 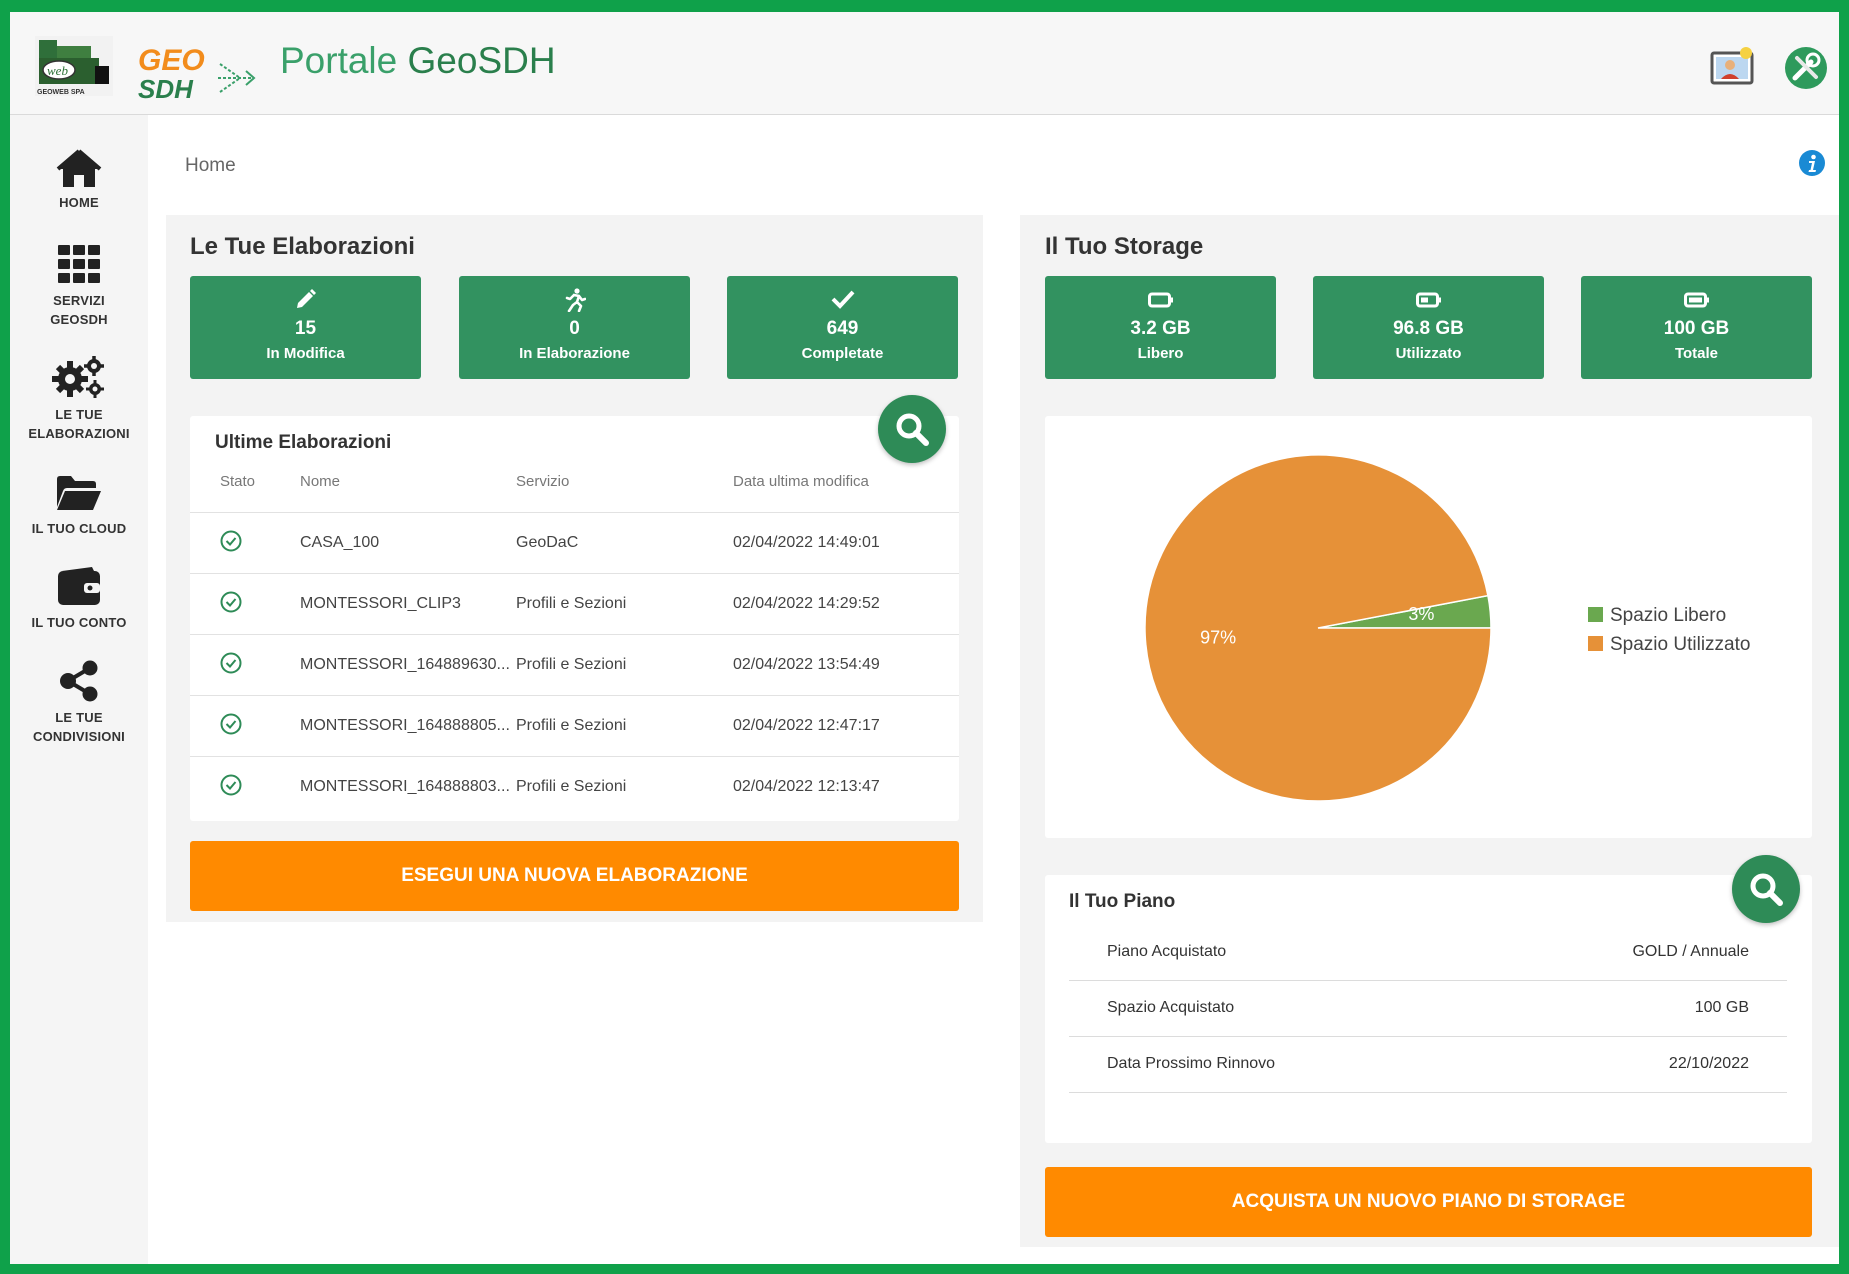 What do you see at coordinates (408, 481) in the screenshot?
I see `column-header-nome: Nome` at bounding box center [408, 481].